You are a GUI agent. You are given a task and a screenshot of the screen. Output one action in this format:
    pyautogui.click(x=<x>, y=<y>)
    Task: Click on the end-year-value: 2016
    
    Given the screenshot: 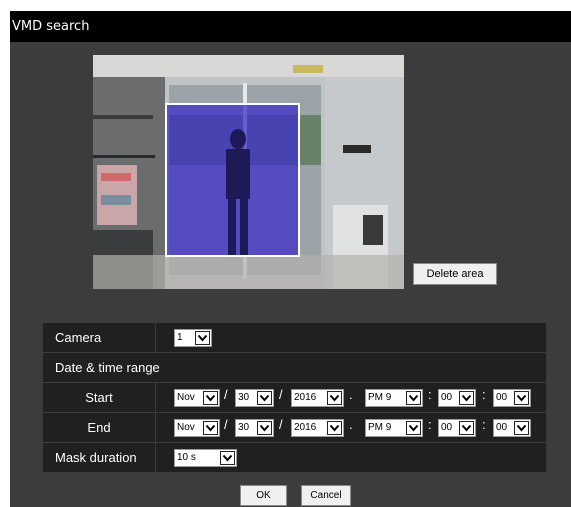 What is the action you would take?
    pyautogui.click(x=305, y=427)
    